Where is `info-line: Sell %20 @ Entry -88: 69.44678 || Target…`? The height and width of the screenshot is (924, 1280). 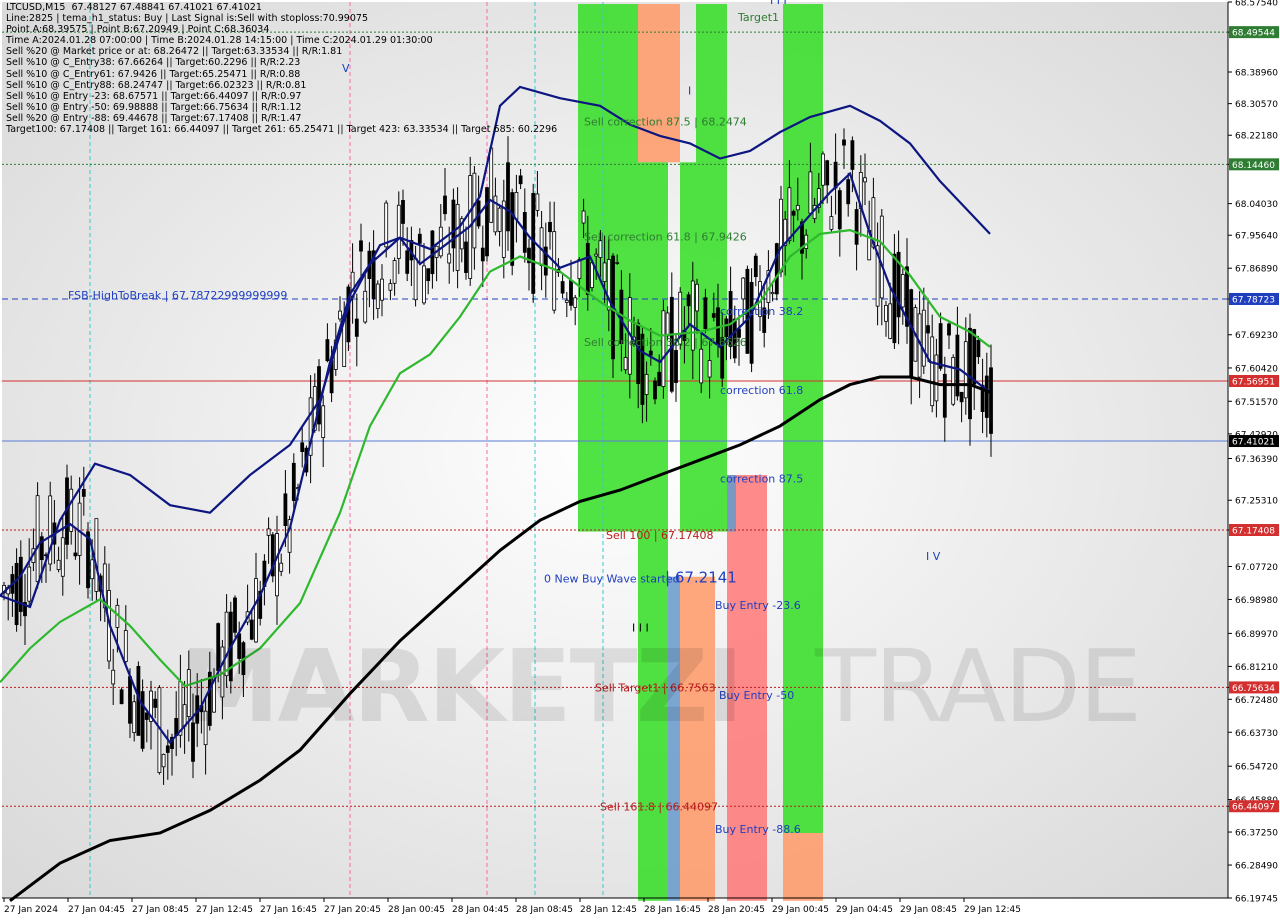 info-line: Sell %20 @ Entry -88: 69.44678 || Target… is located at coordinates (154, 118).